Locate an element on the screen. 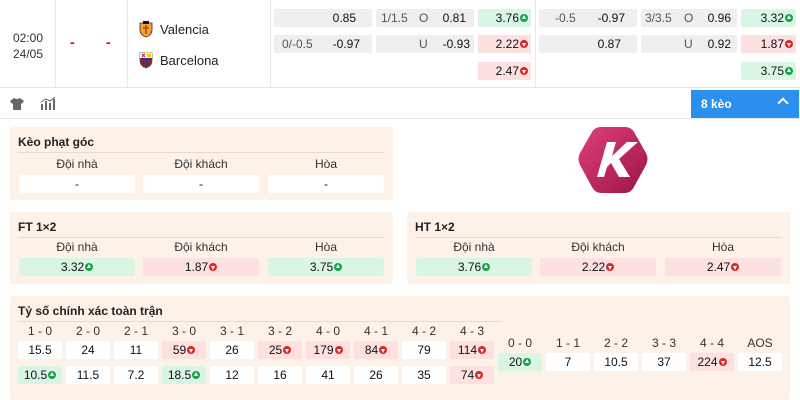 This screenshot has width=800, height=400. score-header: 3 - 0 is located at coordinates (183, 331).